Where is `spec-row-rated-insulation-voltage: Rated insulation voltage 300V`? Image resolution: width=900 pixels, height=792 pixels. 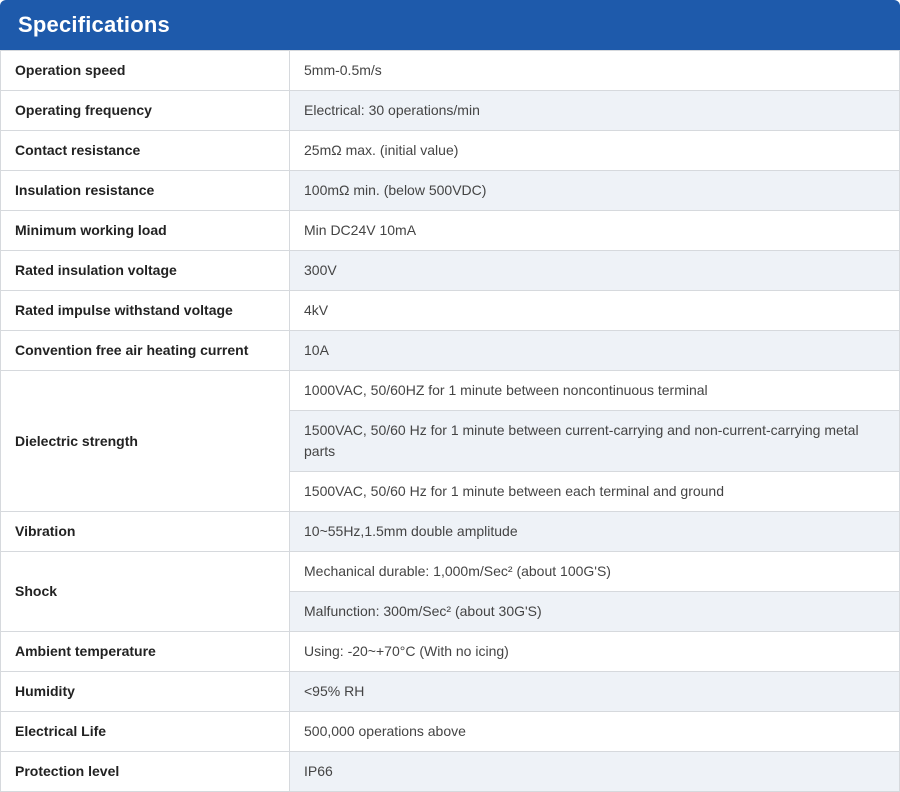 spec-row-rated-insulation-voltage: Rated insulation voltage 300V is located at coordinates (450, 270).